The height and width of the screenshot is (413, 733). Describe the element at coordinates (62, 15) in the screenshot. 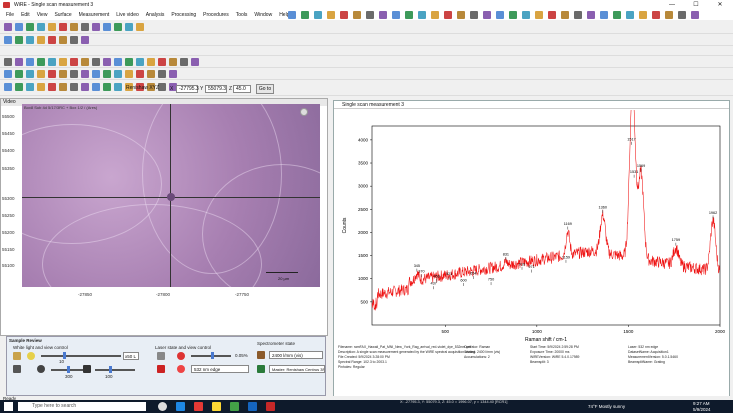

I see `menu-surface: Surface` at that location.